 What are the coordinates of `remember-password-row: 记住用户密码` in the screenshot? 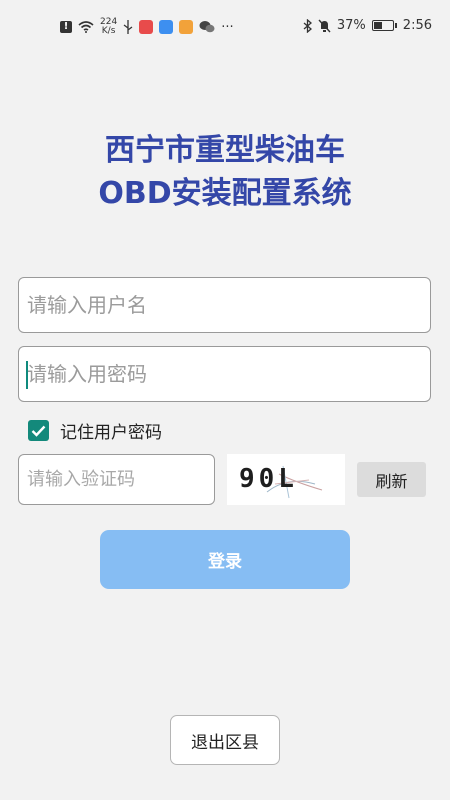 It's located at (95, 430).